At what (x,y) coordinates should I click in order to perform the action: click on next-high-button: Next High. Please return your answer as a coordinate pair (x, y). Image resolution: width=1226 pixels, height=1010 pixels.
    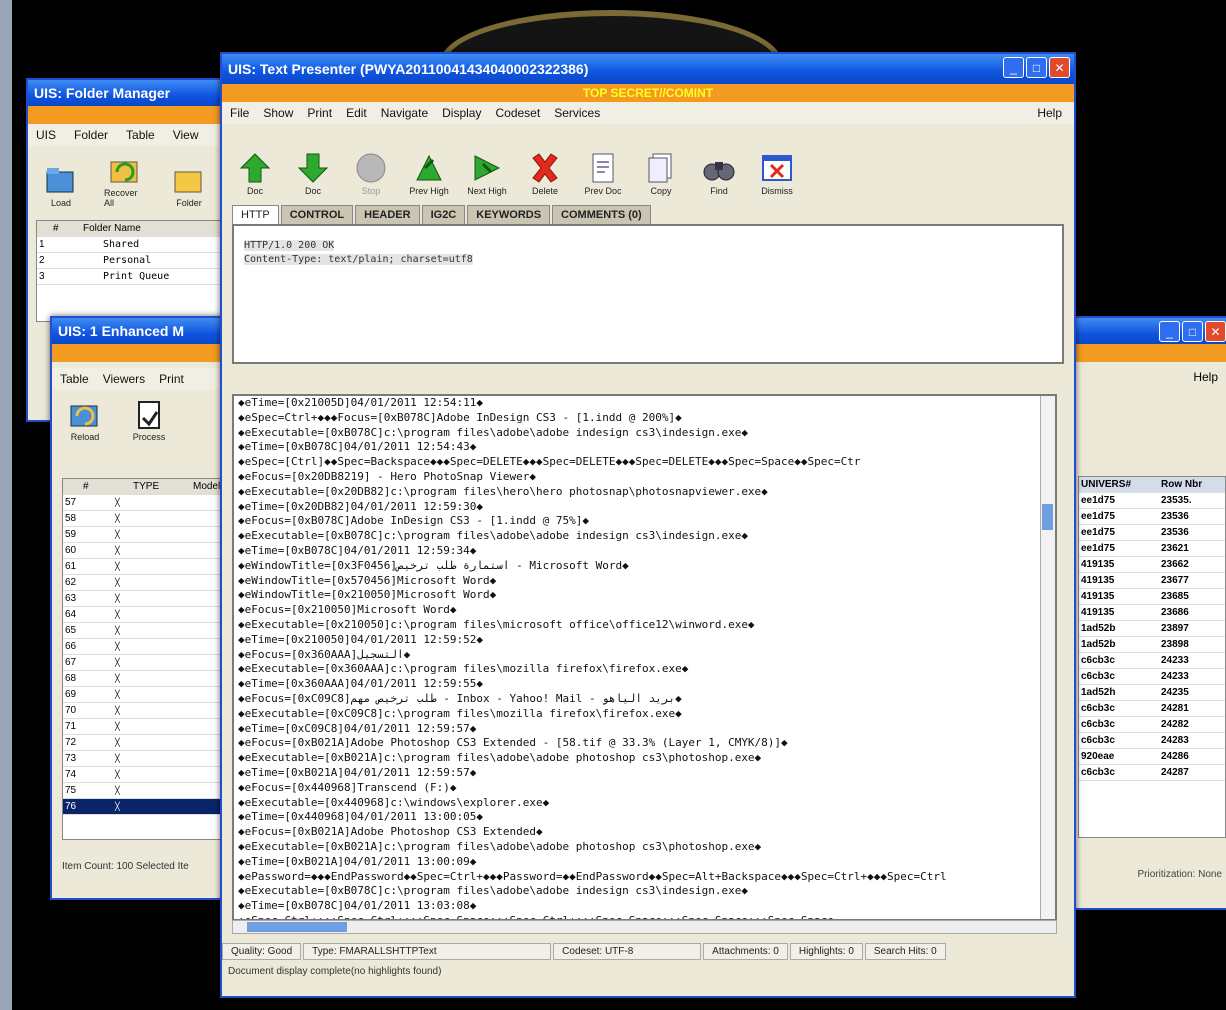
    Looking at the image, I should click on (487, 173).